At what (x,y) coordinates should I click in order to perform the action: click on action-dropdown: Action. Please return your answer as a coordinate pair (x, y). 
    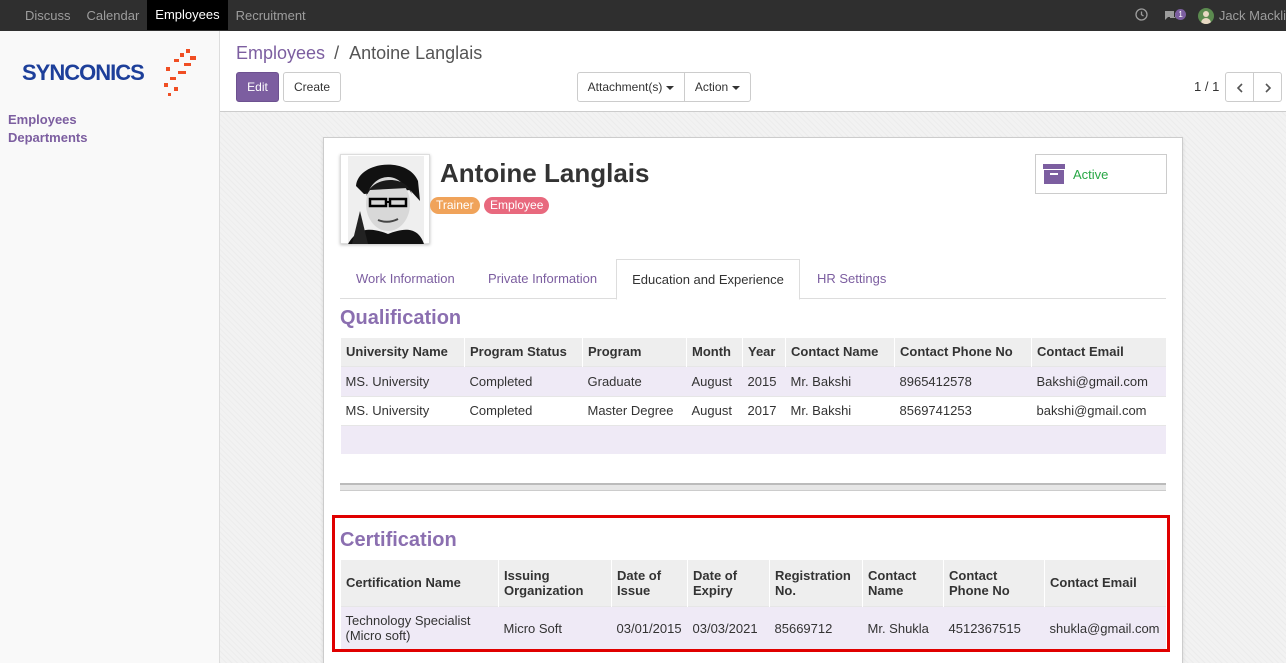
    Looking at the image, I should click on (717, 87).